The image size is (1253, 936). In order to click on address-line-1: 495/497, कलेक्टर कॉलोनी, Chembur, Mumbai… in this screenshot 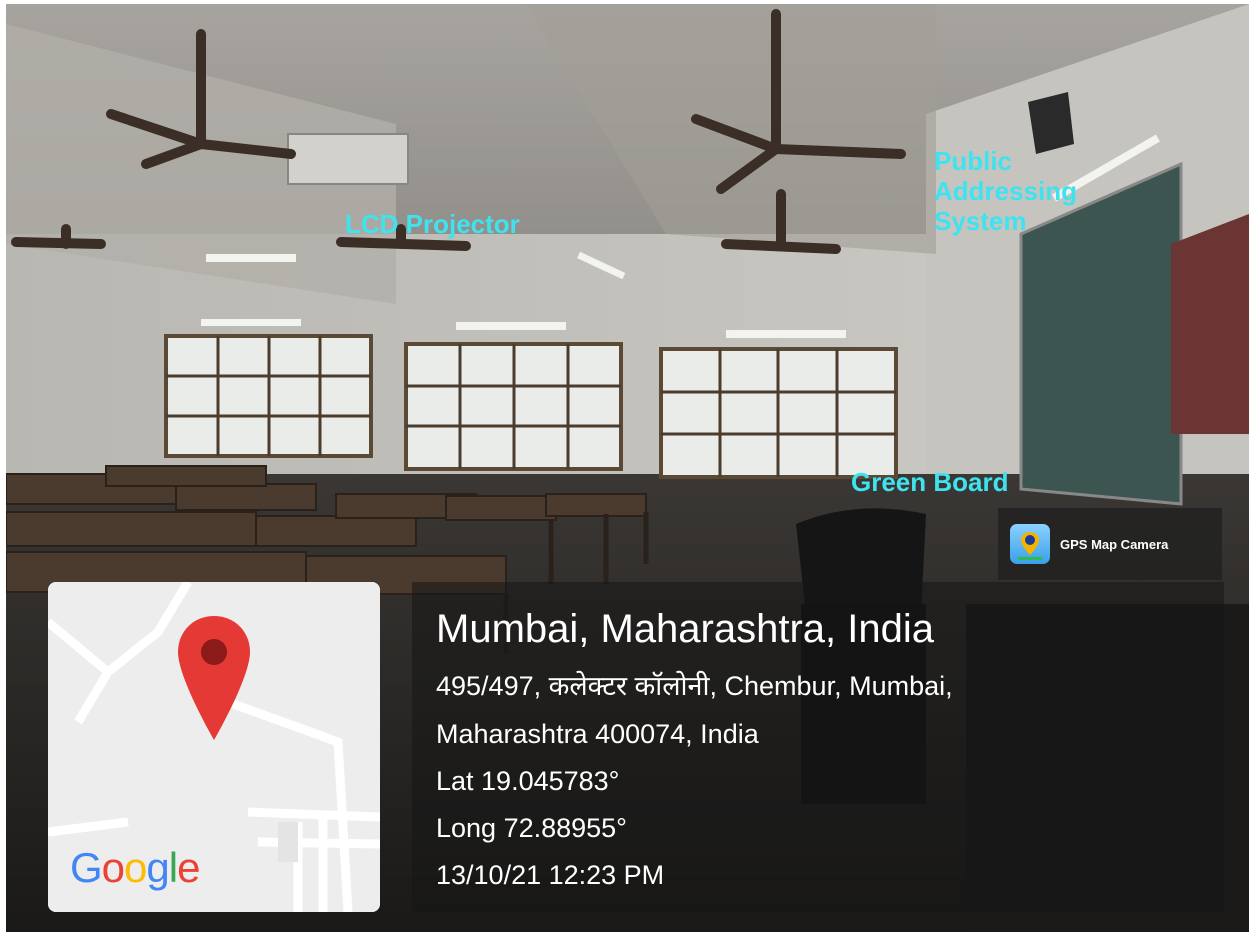, I will do `click(694, 686)`.